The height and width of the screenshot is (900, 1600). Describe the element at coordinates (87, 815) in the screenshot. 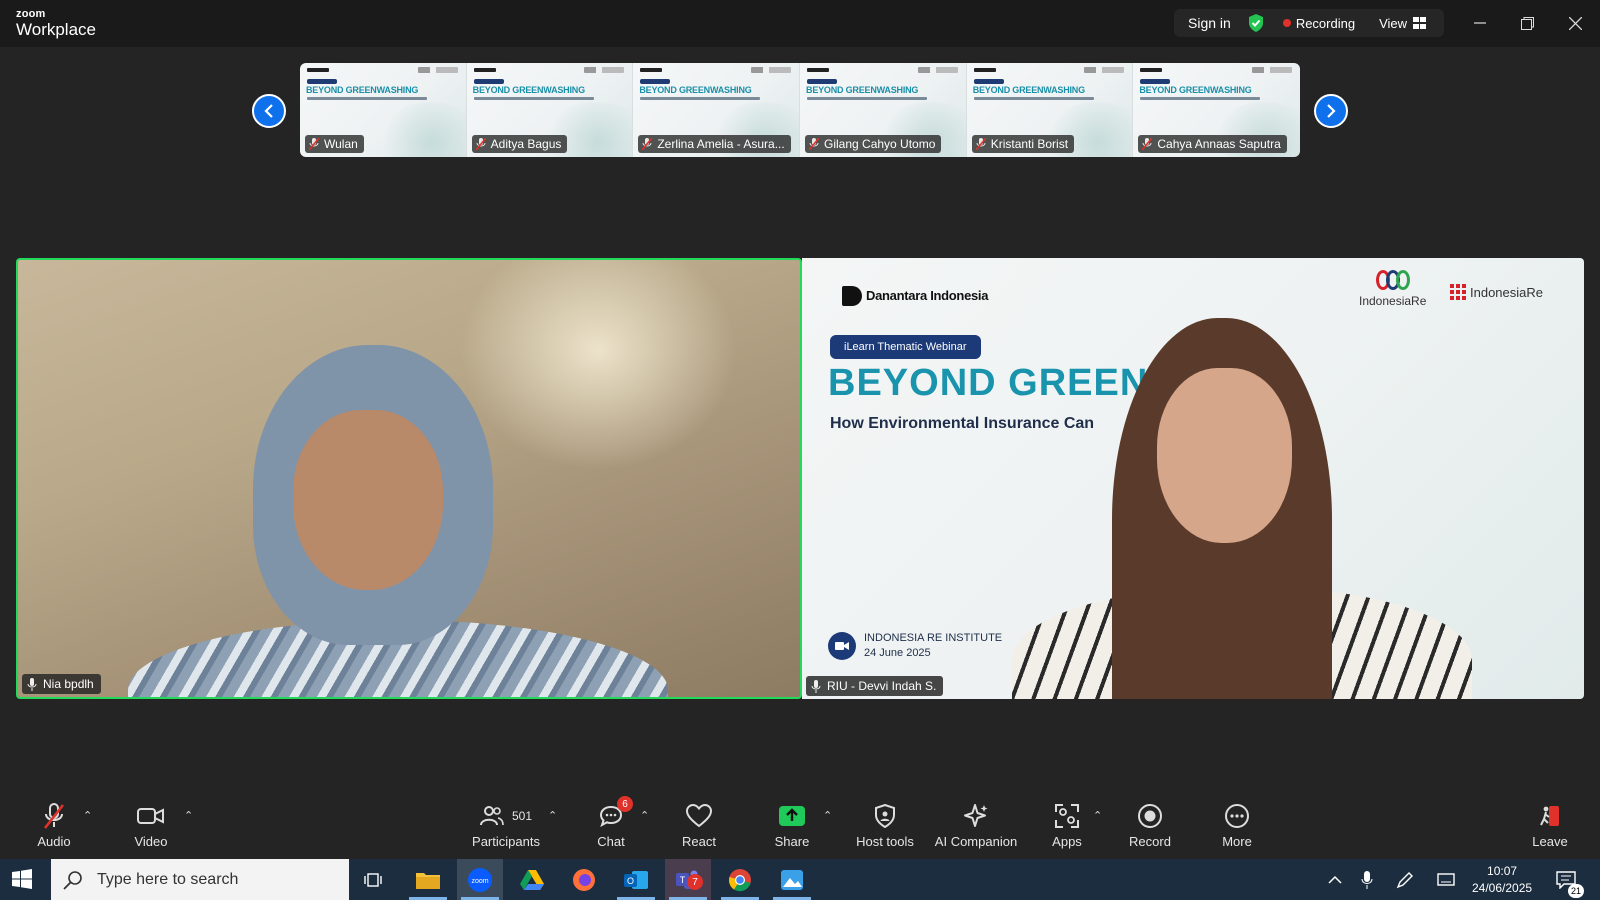

I see `audio-options-caret-icon: ⌃` at that location.